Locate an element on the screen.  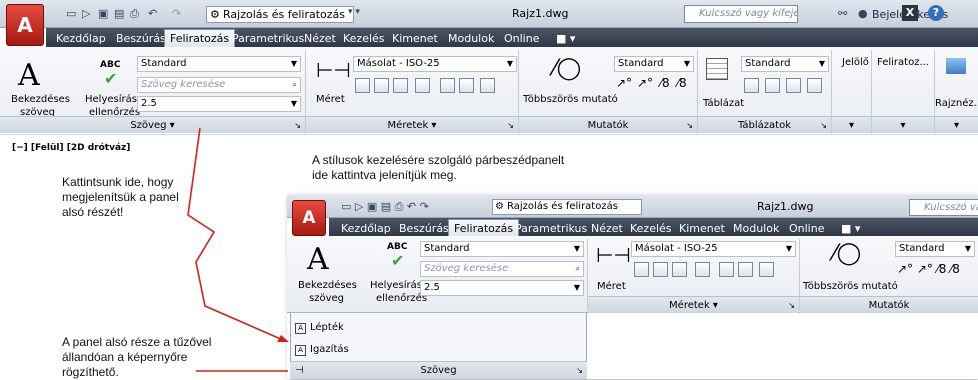
add-leader-icon: ↗° is located at coordinates (624, 83).